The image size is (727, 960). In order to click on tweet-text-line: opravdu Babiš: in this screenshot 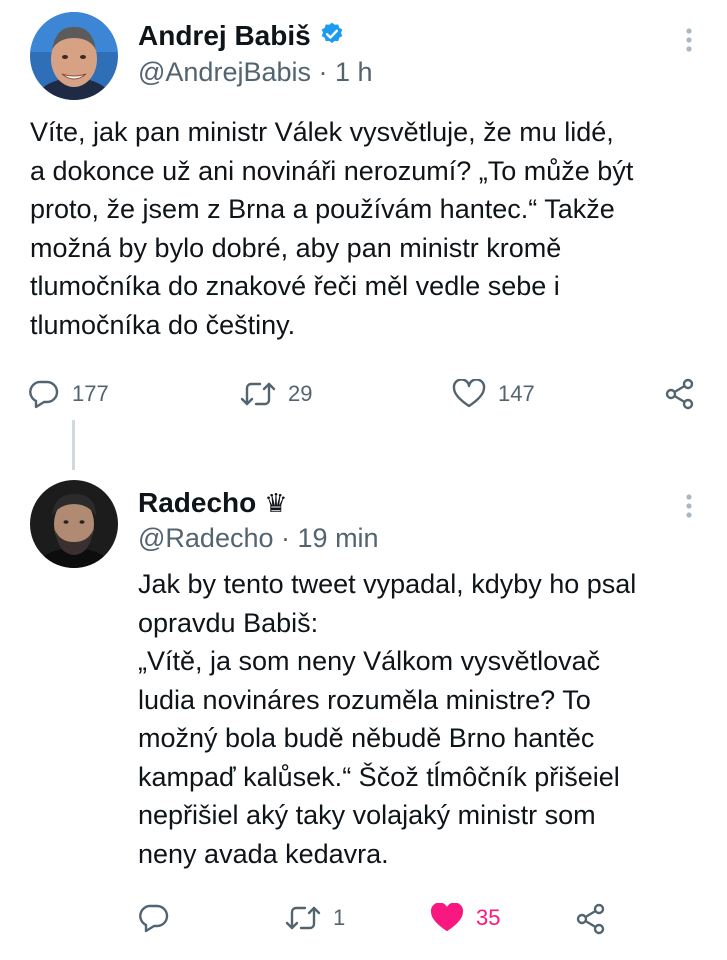, I will do `click(228, 622)`.